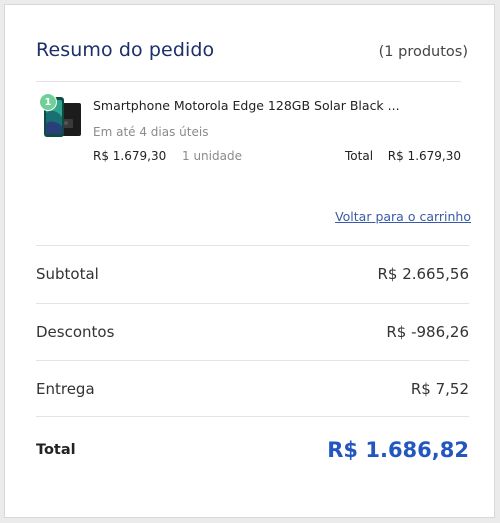 This screenshot has width=500, height=523. I want to click on item-total-value: R$ 1.679,30, so click(424, 156).